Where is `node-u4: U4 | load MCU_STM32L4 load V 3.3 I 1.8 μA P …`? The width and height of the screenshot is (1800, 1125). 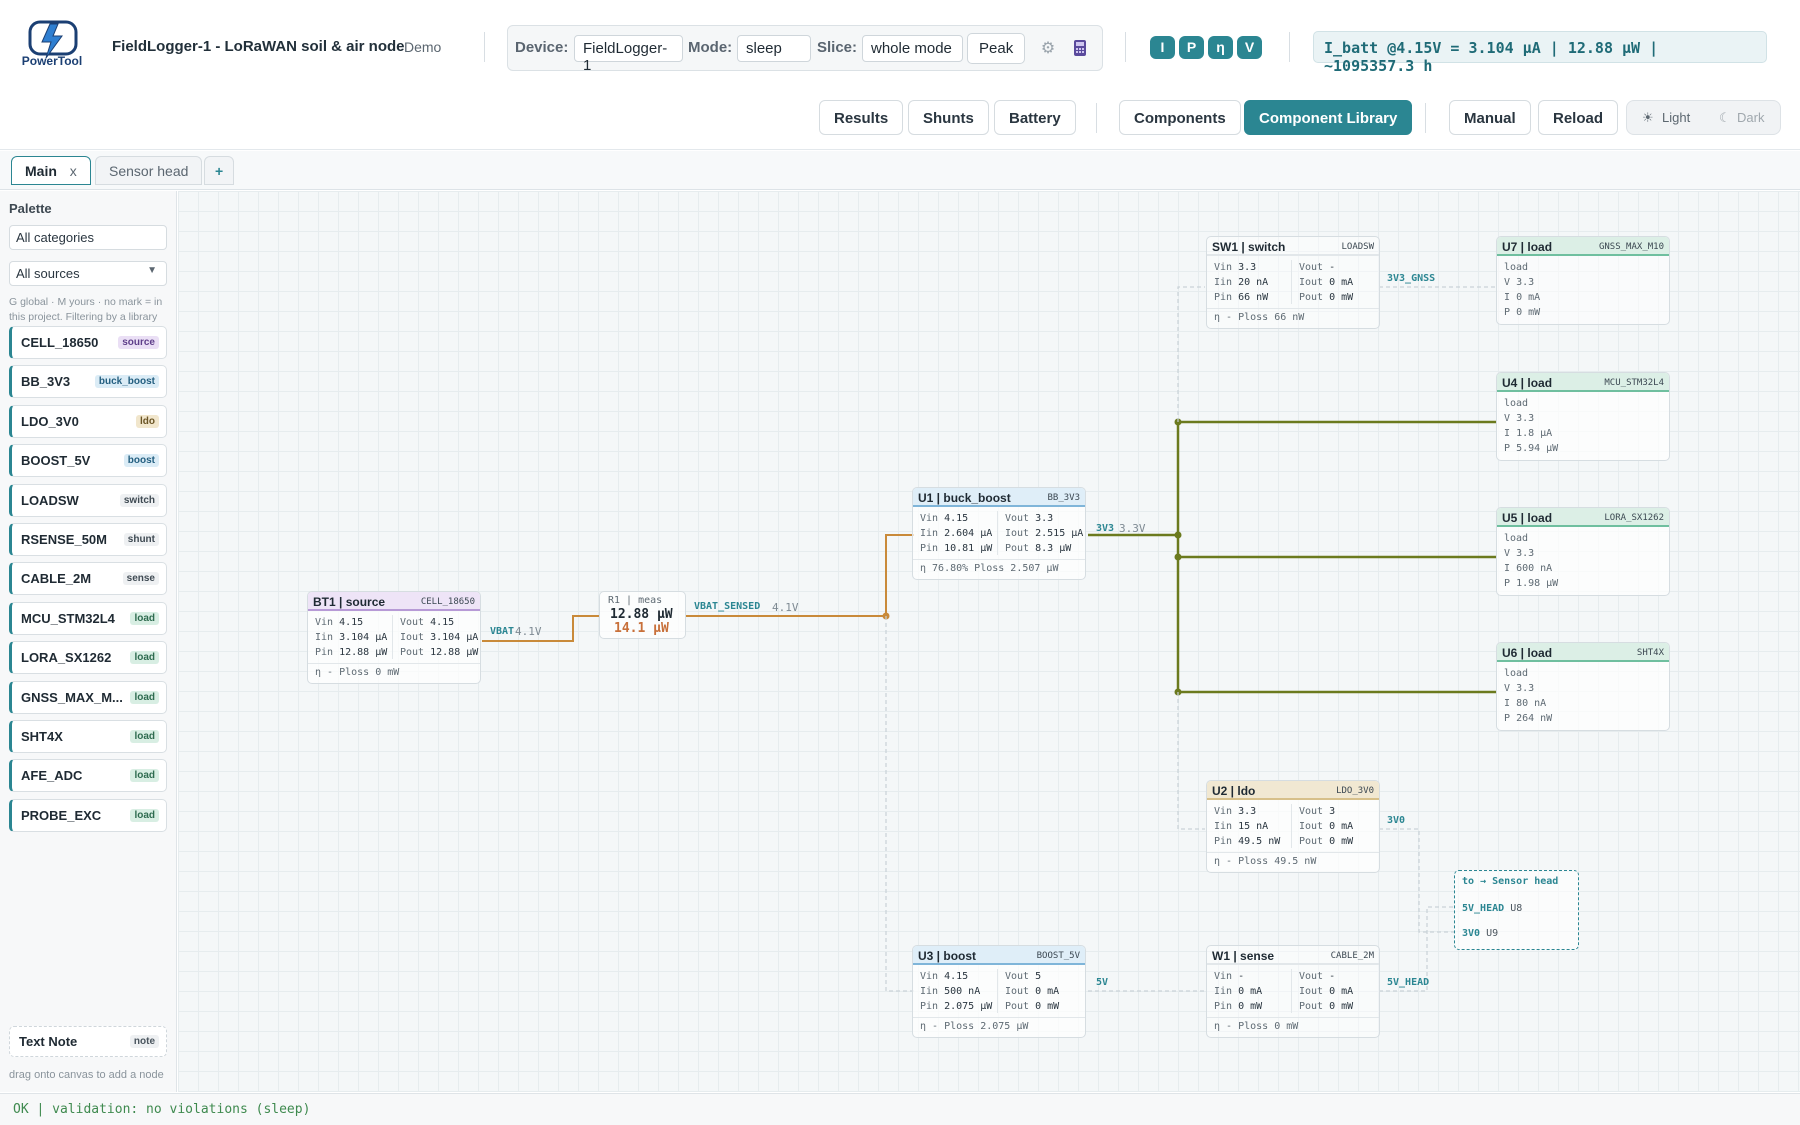
node-u4: U4 | load MCU_STM32L4 load V 3.3 I 1.8 μA P … is located at coordinates (1583, 416).